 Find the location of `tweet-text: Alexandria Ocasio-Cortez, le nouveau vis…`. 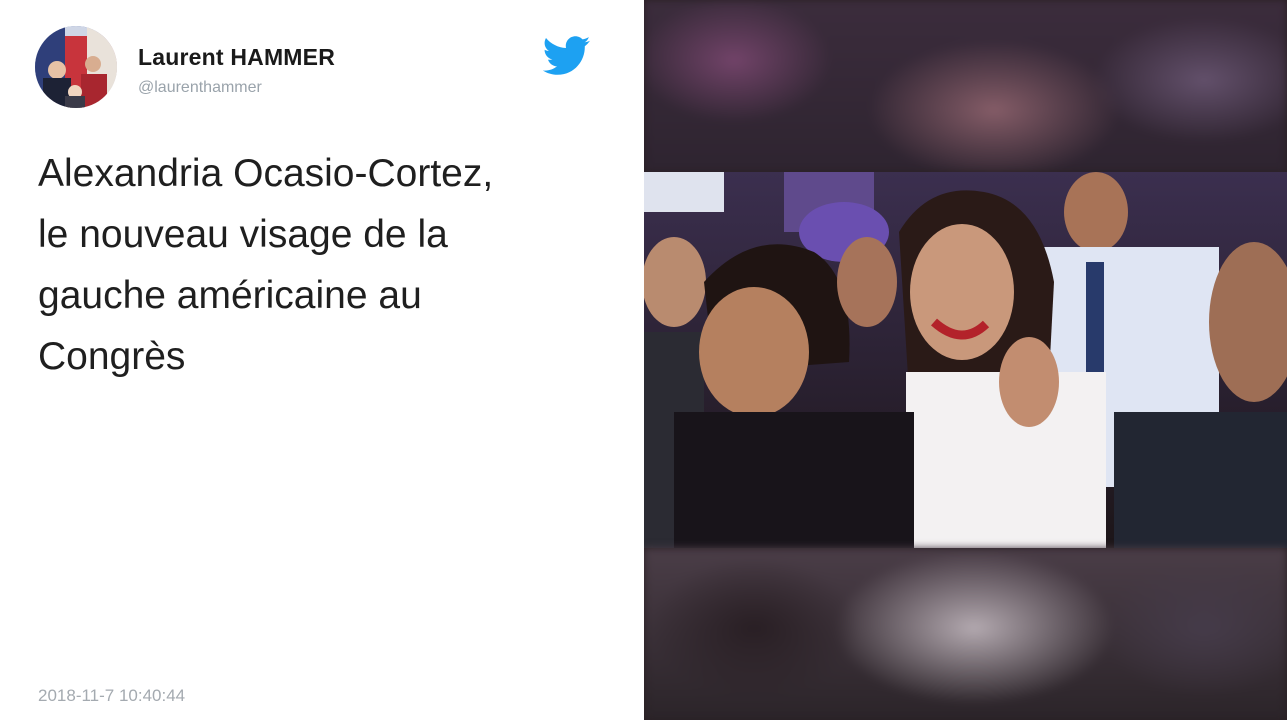

tweet-text: Alexandria Ocasio-Cortez, le nouveau vis… is located at coordinates (266, 265).